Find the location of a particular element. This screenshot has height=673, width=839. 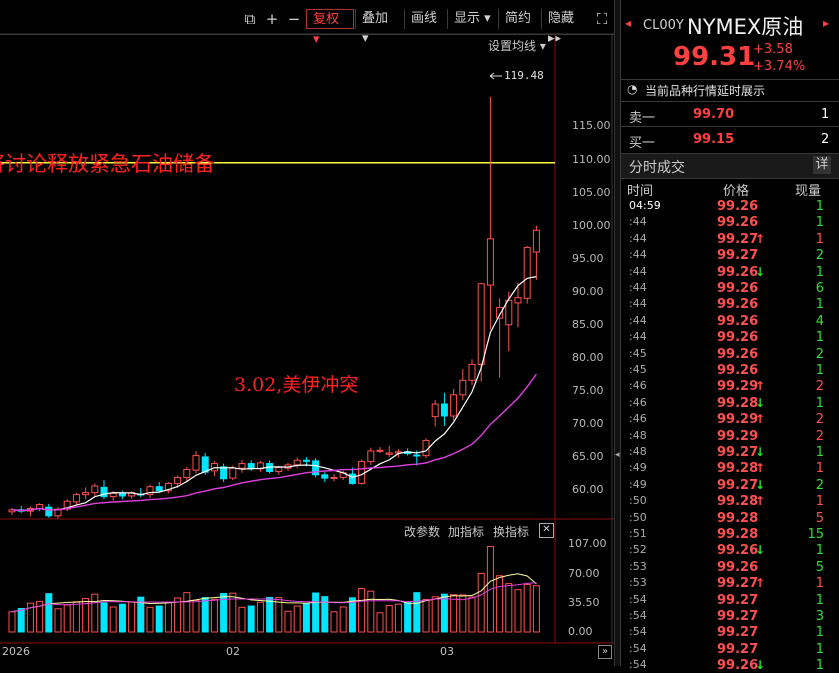

y-tick: 85.00 is located at coordinates (588, 324).